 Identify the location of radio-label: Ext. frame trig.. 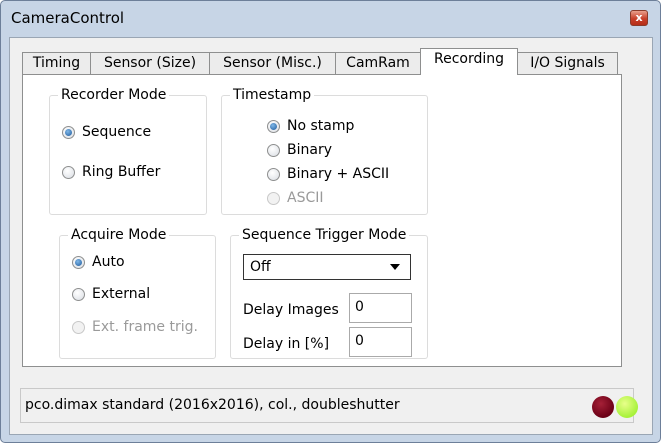
(145, 327).